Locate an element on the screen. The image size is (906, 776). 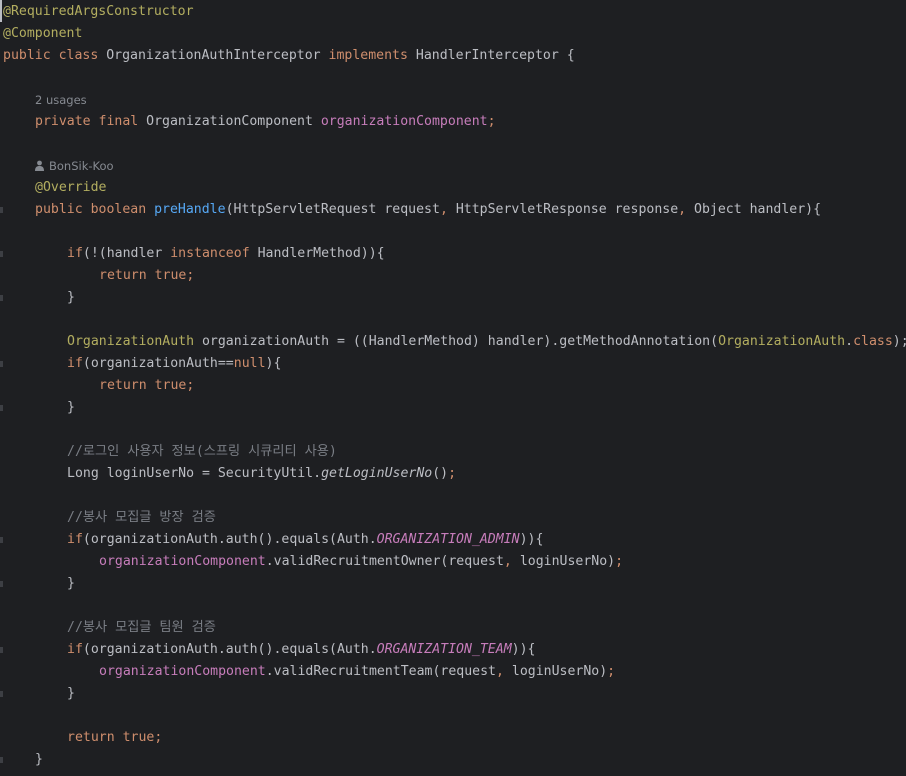
code-line: if(!(handler instanceof HandlerMethod)){ is located at coordinates (486, 254).